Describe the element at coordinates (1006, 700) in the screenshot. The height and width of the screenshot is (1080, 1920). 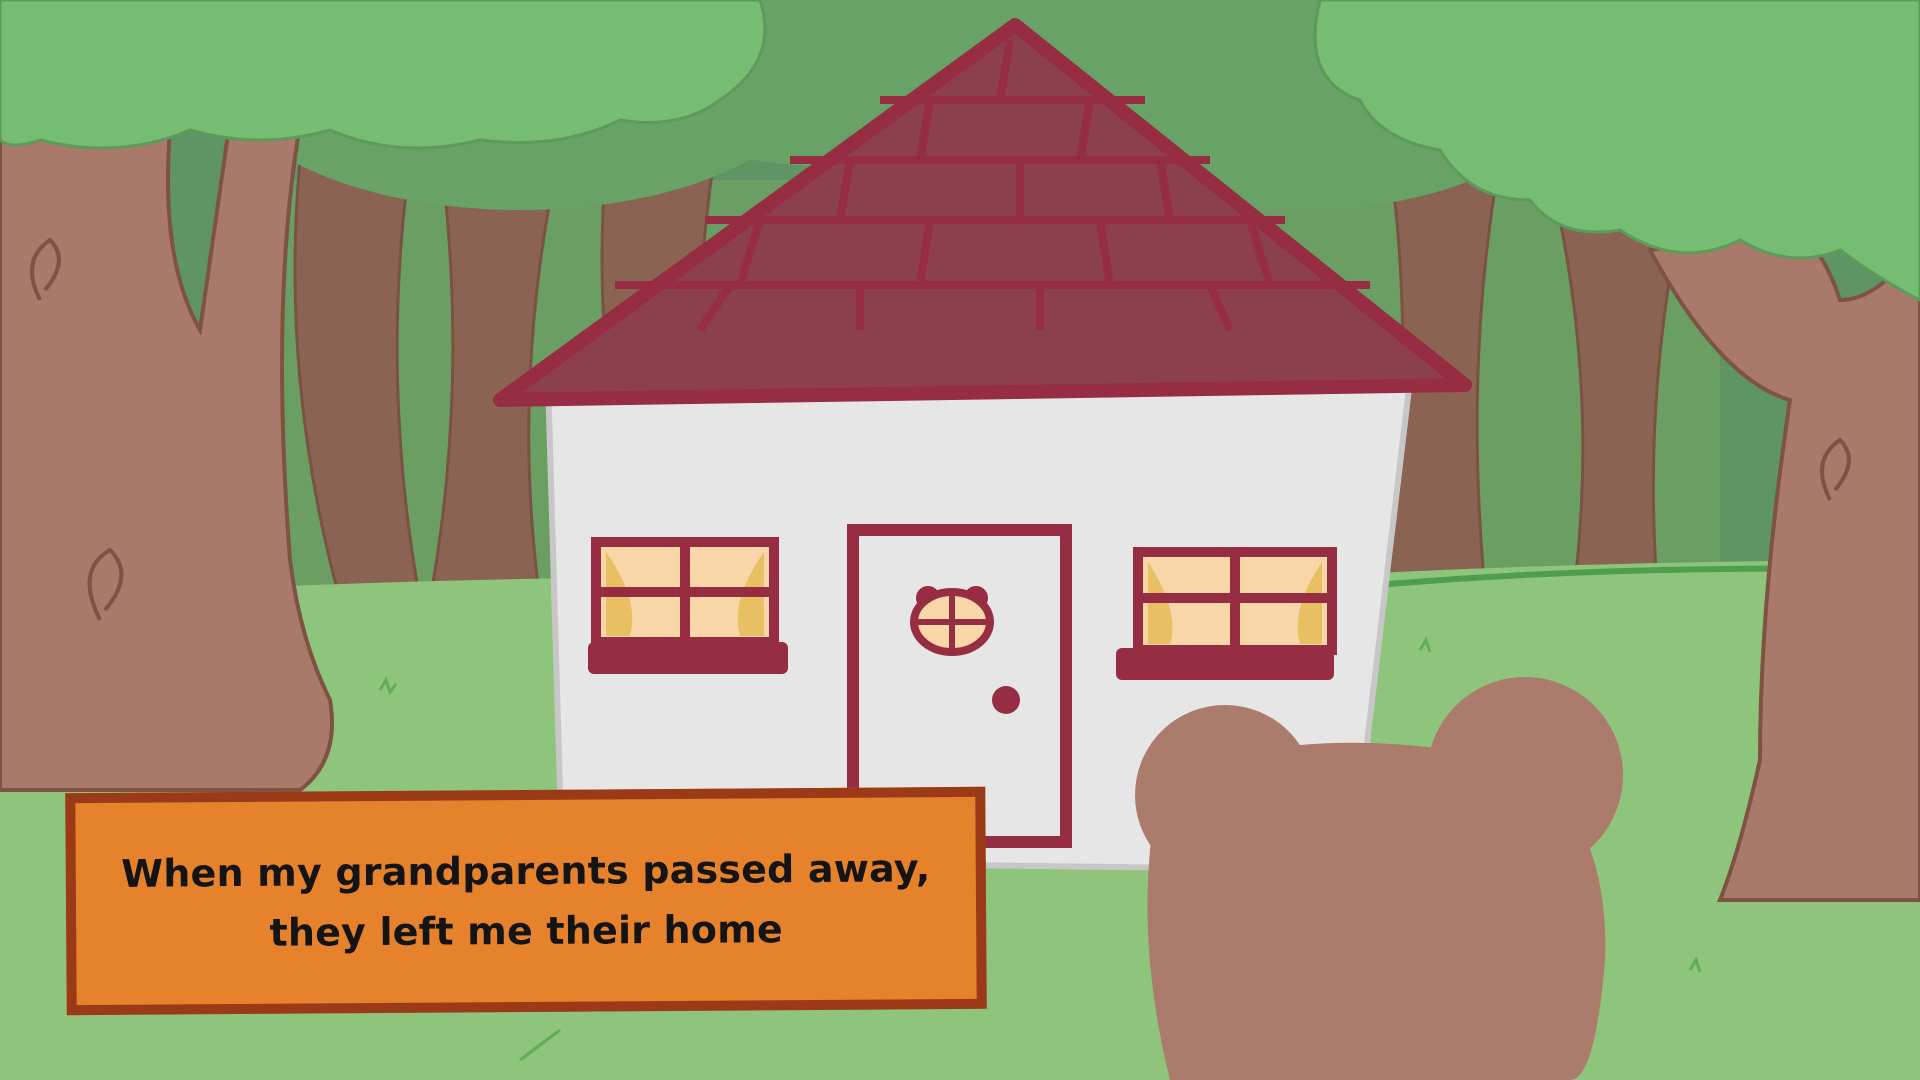
I see `door-knob` at that location.